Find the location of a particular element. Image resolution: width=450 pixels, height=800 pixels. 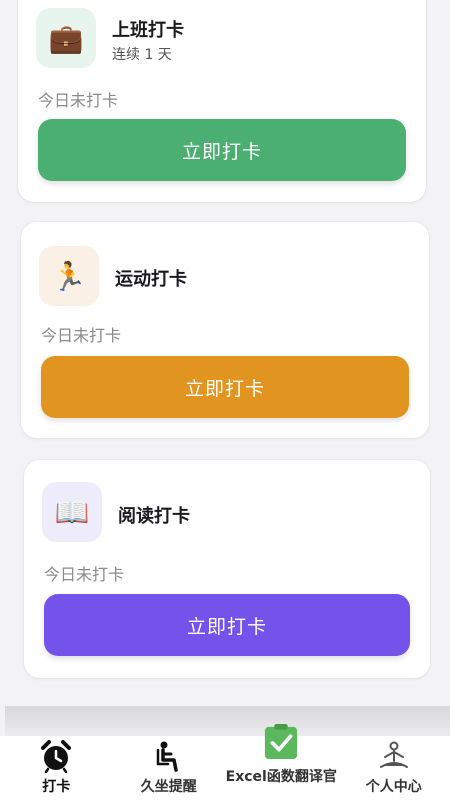

tab-profile: 个人中心 is located at coordinates (394, 768).